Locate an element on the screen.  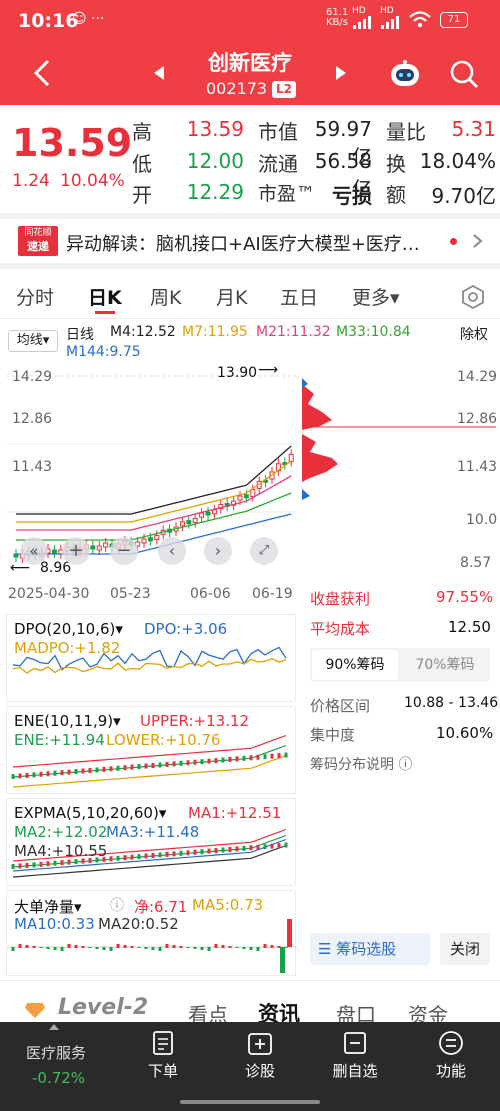
zoom-left-icon: « is located at coordinates (34, 551).